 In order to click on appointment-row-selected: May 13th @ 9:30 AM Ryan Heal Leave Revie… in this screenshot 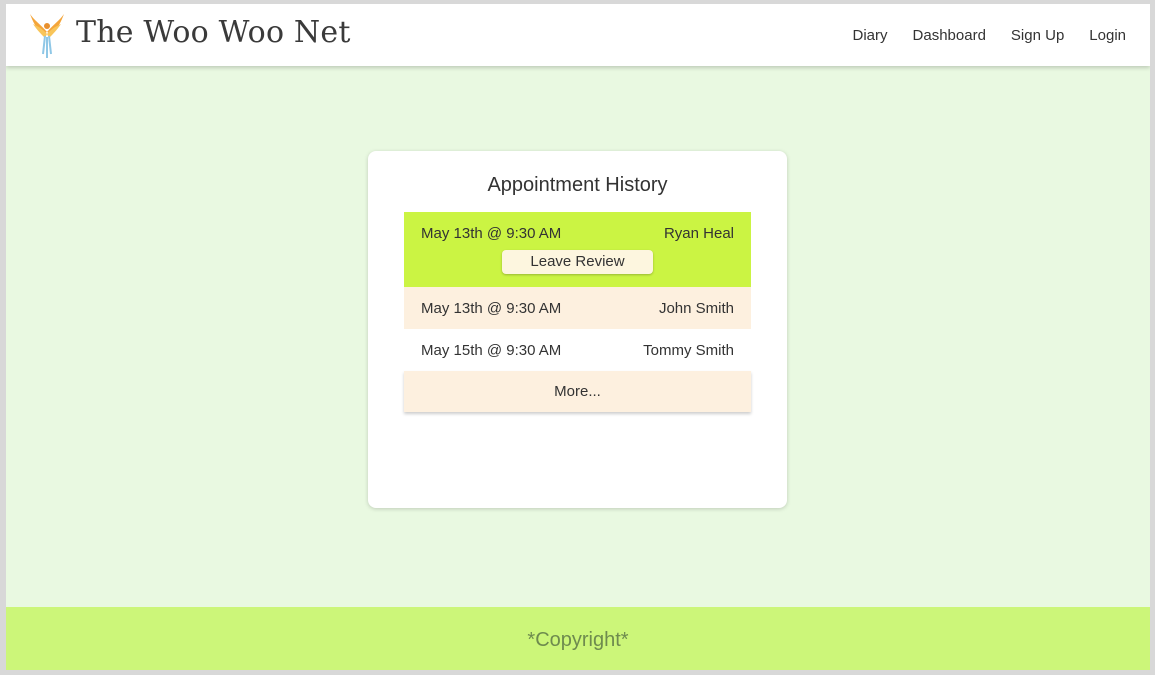, I will do `click(577, 249)`.